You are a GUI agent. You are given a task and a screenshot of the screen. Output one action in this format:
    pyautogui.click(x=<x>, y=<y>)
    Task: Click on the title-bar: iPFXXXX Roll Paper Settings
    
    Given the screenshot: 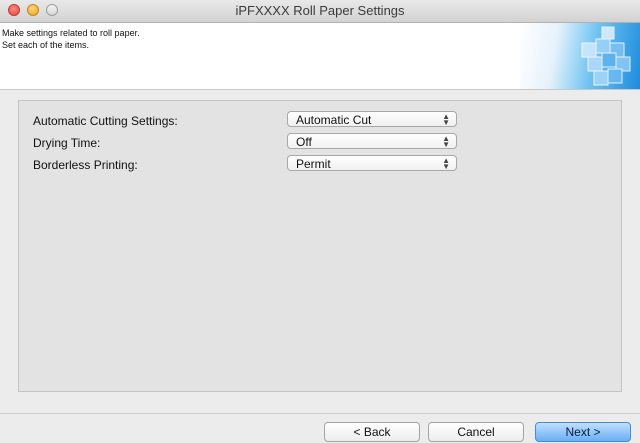 What is the action you would take?
    pyautogui.click(x=320, y=11)
    